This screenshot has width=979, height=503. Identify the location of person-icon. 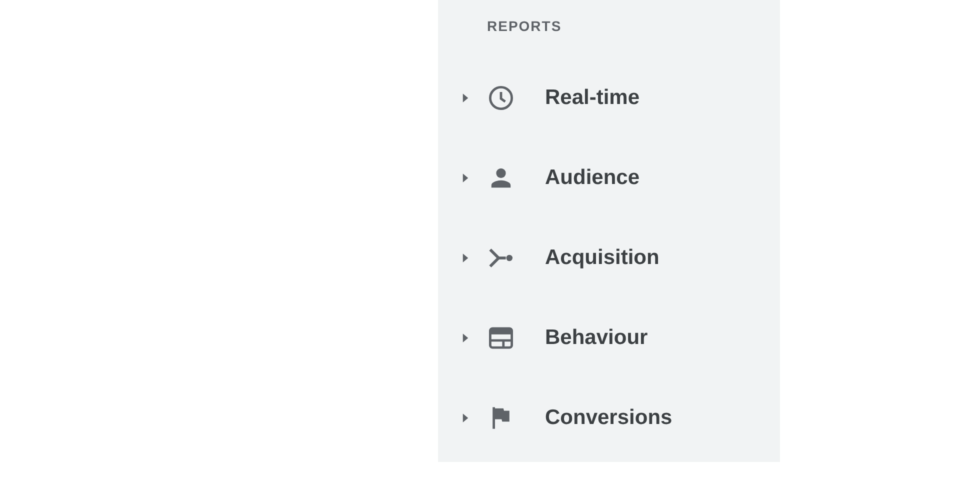
(501, 178).